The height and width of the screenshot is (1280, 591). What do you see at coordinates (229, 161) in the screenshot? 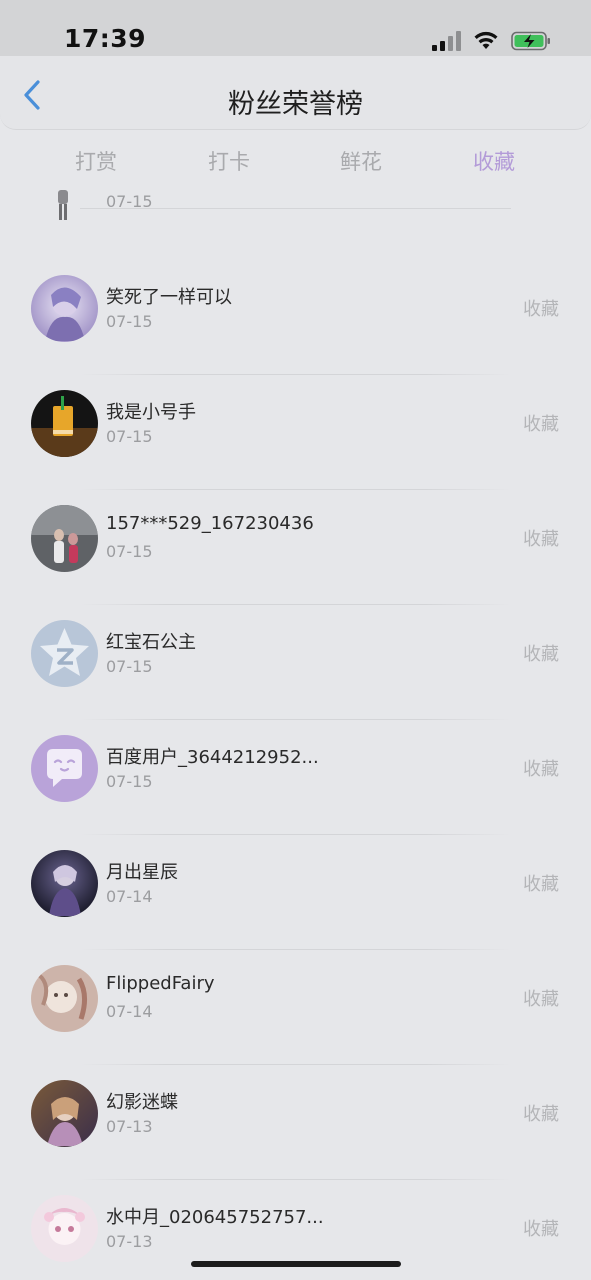
I see `tab-checkin: 打卡` at bounding box center [229, 161].